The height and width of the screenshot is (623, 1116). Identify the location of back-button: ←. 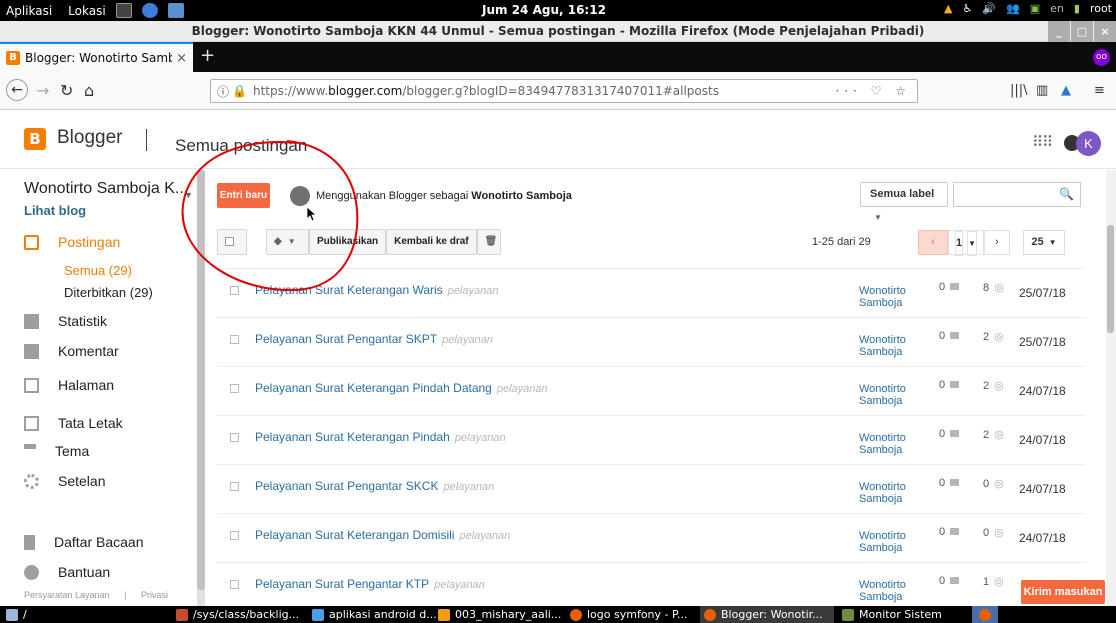
(17, 90).